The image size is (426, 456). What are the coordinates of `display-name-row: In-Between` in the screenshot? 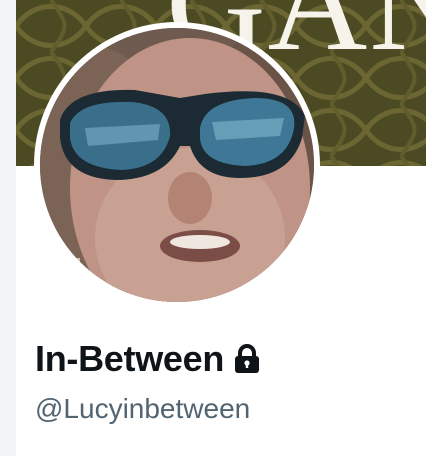 It's located at (147, 359).